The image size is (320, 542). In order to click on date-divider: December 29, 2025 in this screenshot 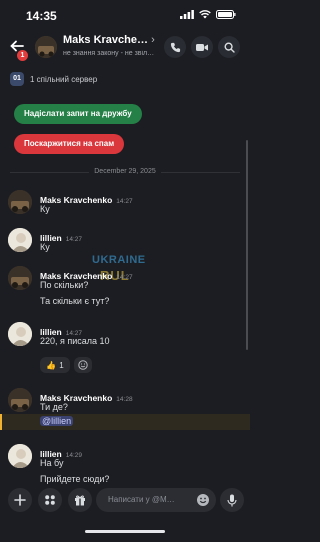, I will do `click(125, 171)`.